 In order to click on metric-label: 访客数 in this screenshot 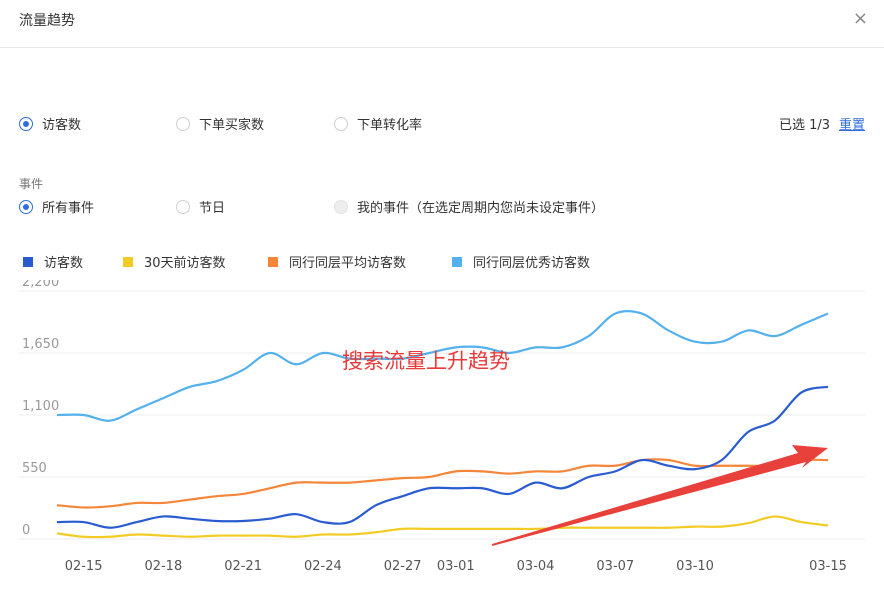, I will do `click(62, 125)`.